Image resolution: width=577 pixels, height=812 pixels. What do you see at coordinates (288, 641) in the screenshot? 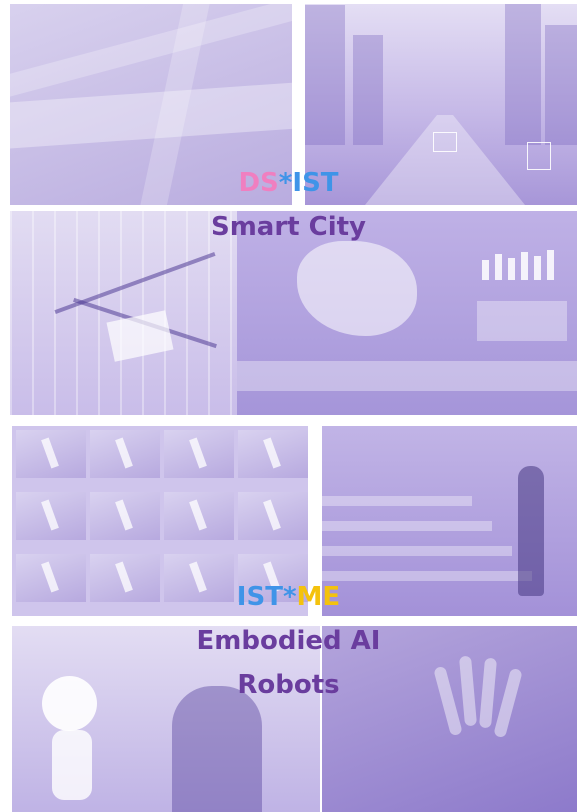
I see `embodied-ai-title: Embodied AI` at bounding box center [288, 641].